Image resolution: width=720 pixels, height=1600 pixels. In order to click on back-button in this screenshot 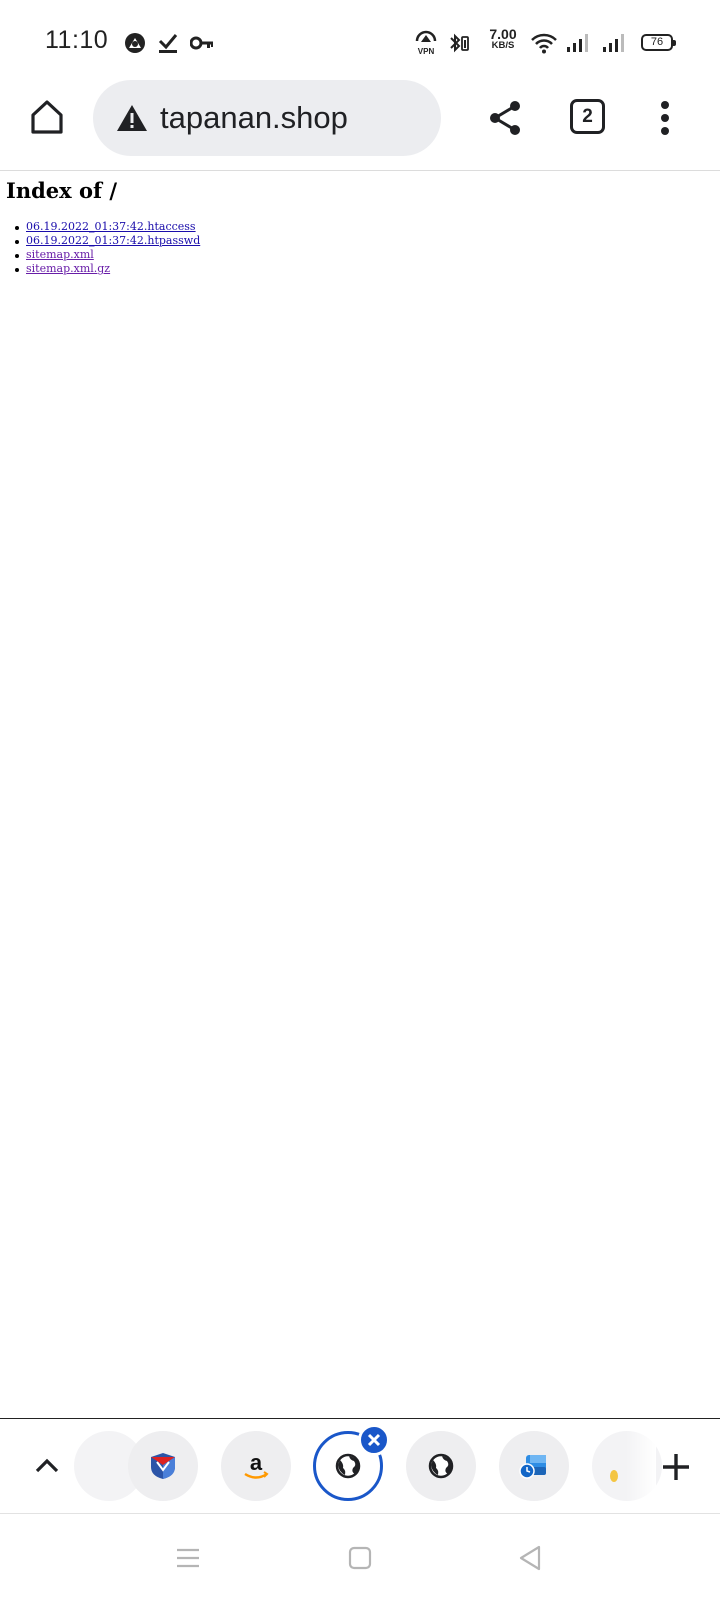, I will do `click(530, 1558)`.